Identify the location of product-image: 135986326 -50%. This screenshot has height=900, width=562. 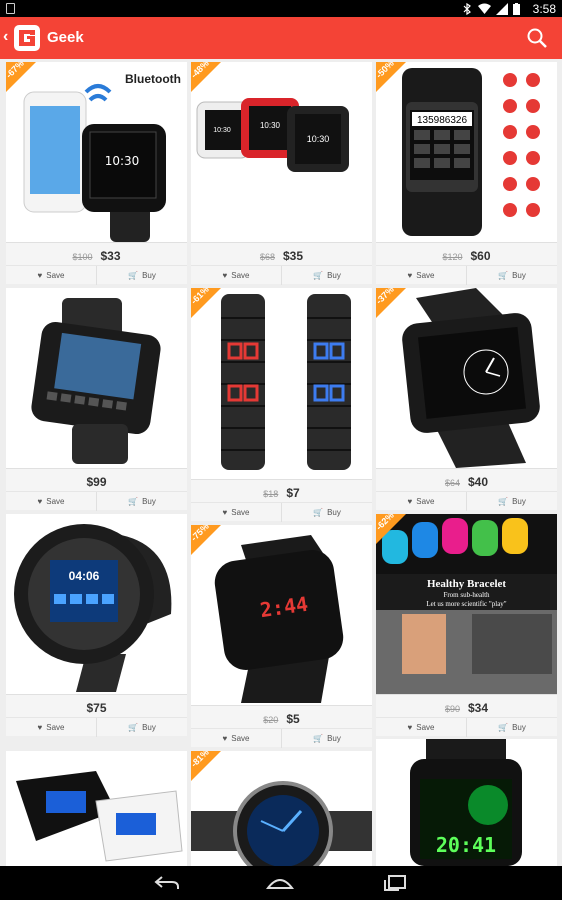
(466, 152).